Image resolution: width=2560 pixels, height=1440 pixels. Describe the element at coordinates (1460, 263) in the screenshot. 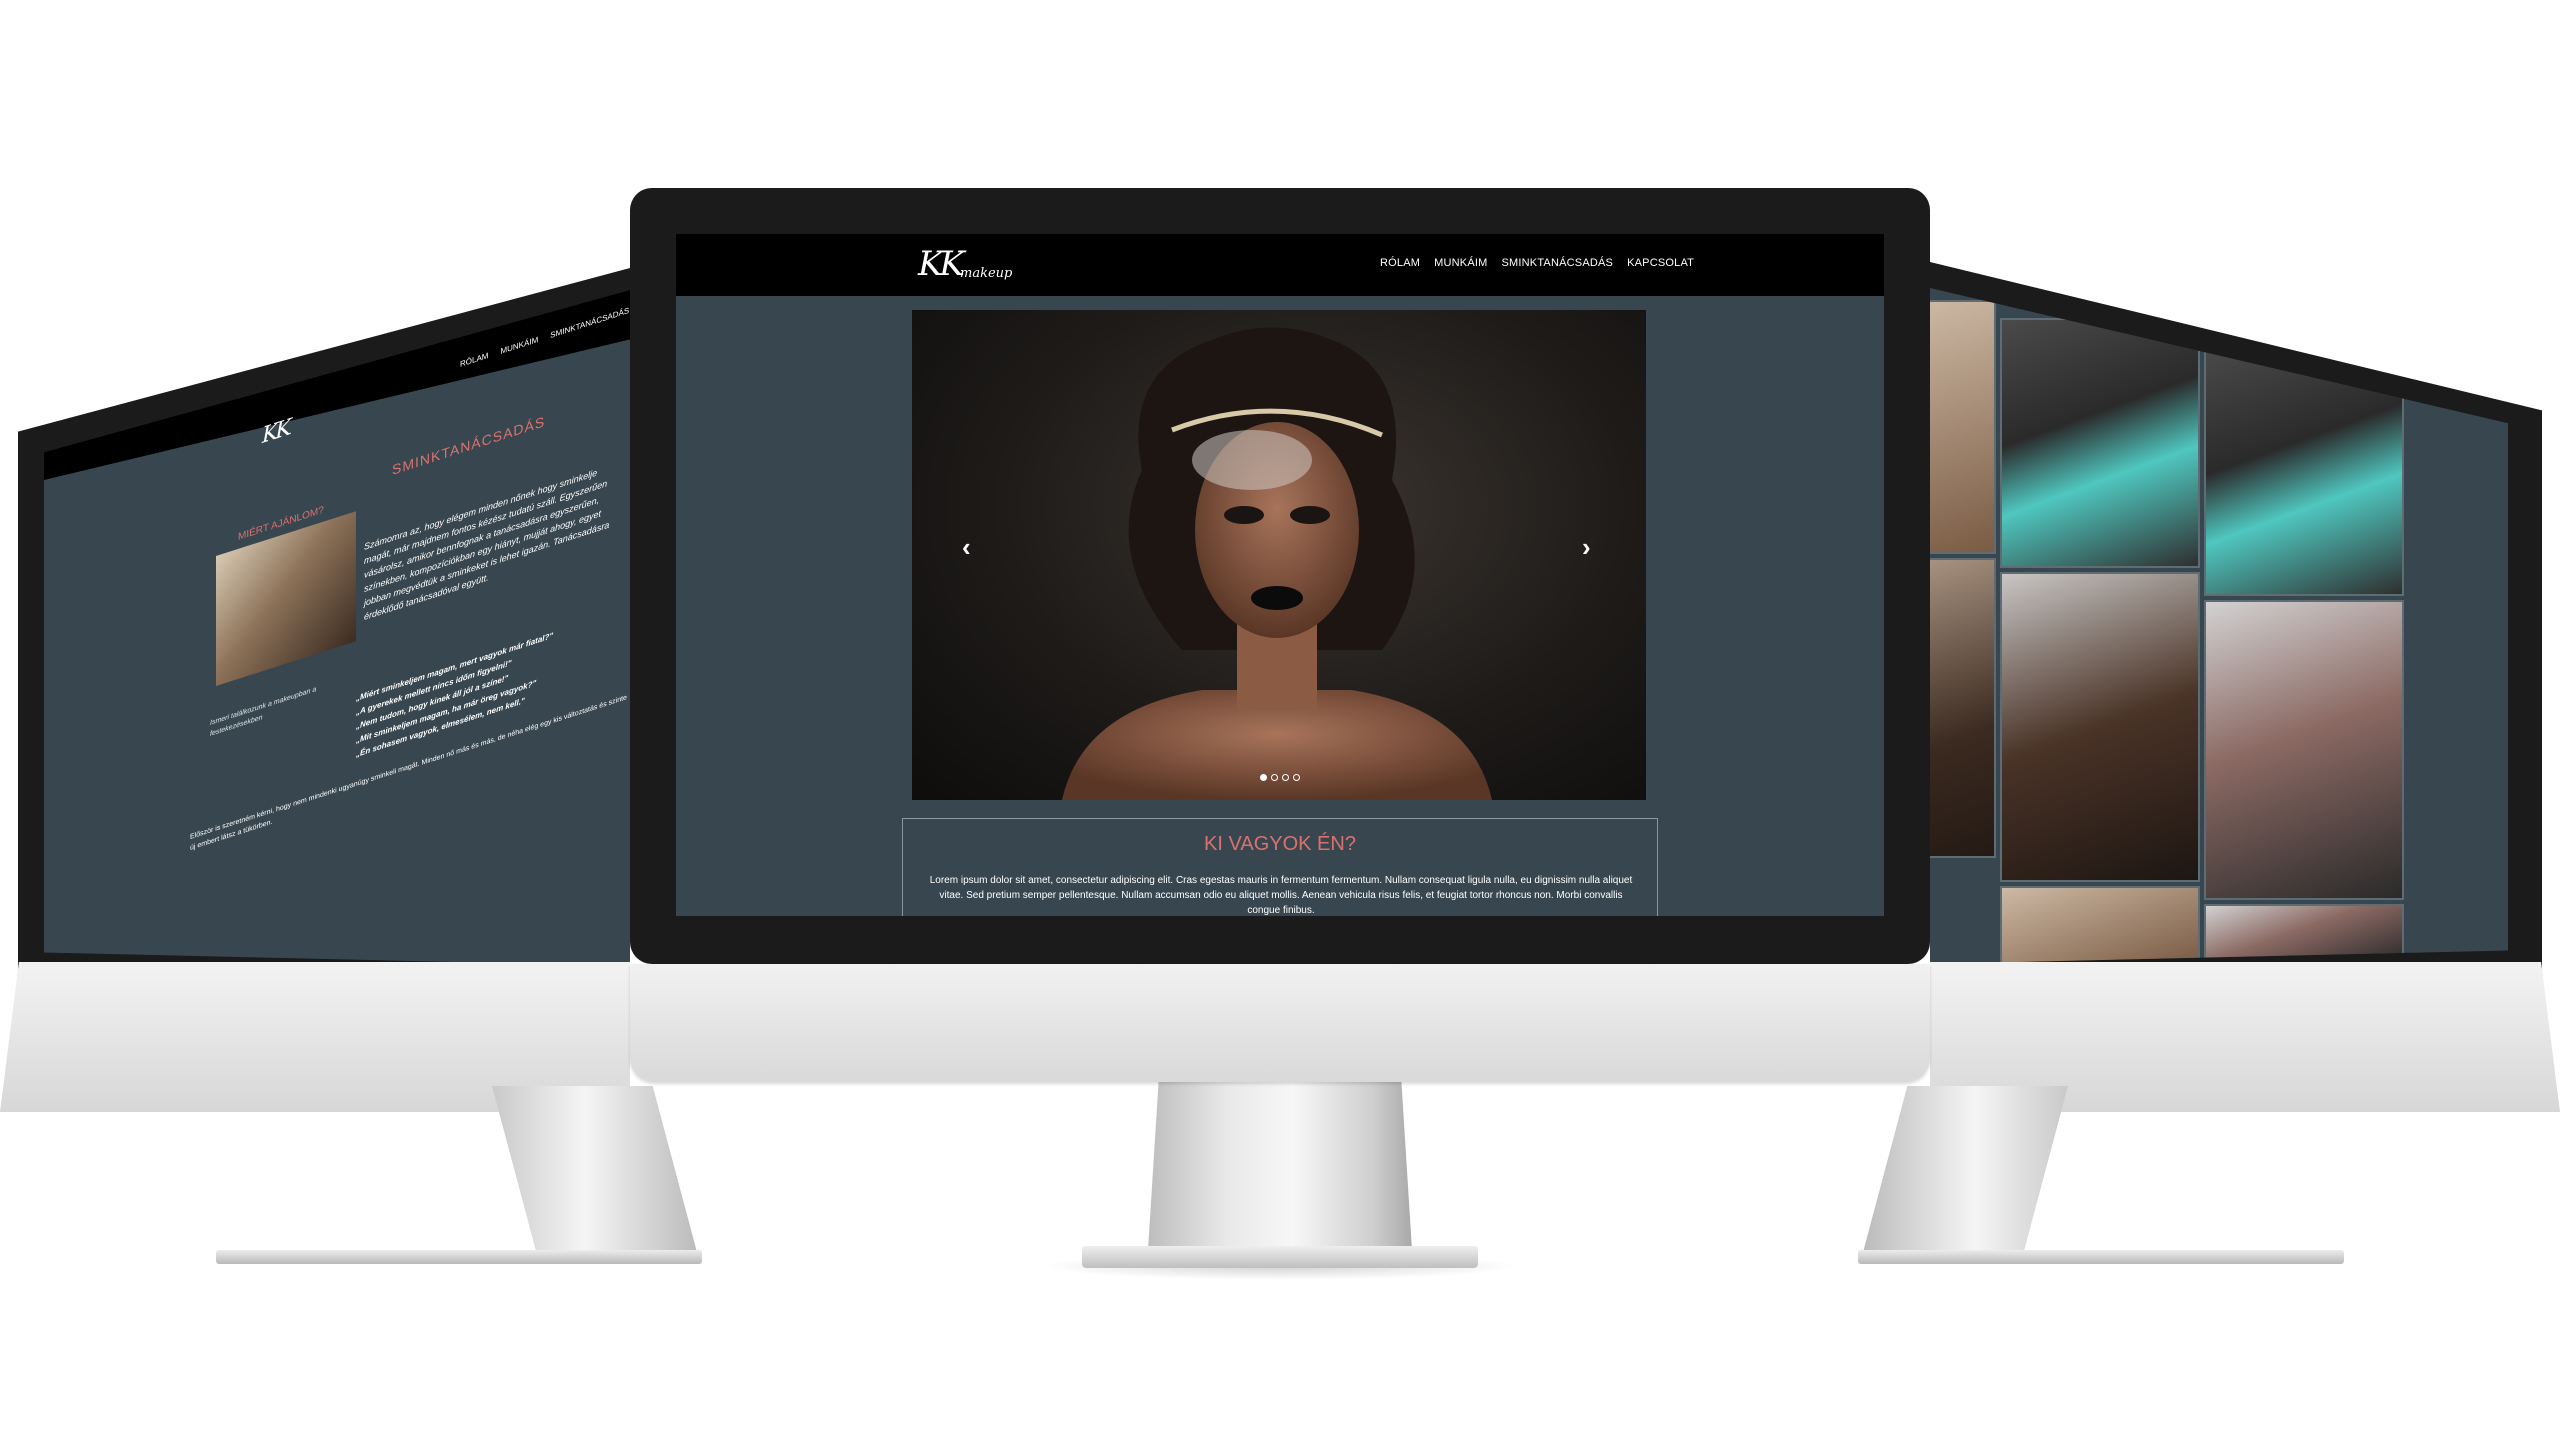

I see `nav-item-munkaim: MUNKÁIM` at that location.